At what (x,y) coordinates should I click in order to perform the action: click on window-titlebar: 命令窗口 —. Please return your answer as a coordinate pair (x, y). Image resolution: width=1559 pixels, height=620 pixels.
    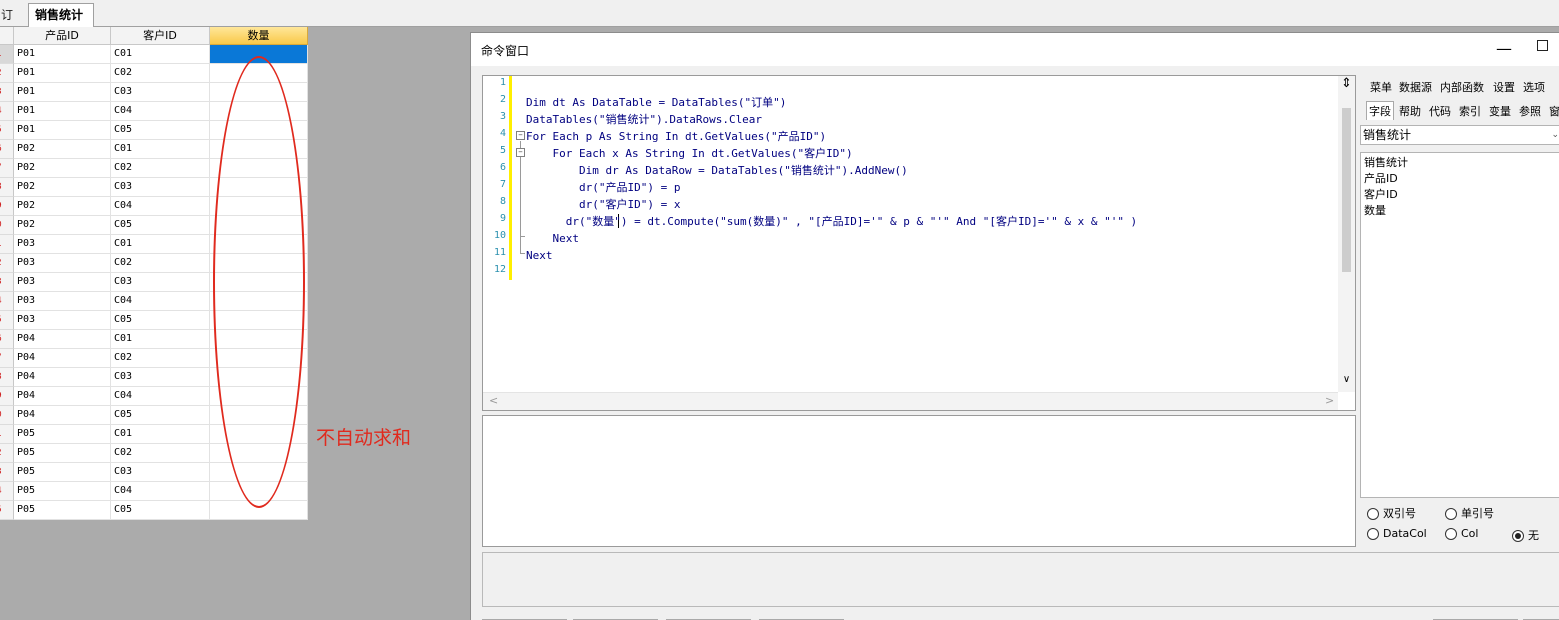
    Looking at the image, I should click on (1015, 49).